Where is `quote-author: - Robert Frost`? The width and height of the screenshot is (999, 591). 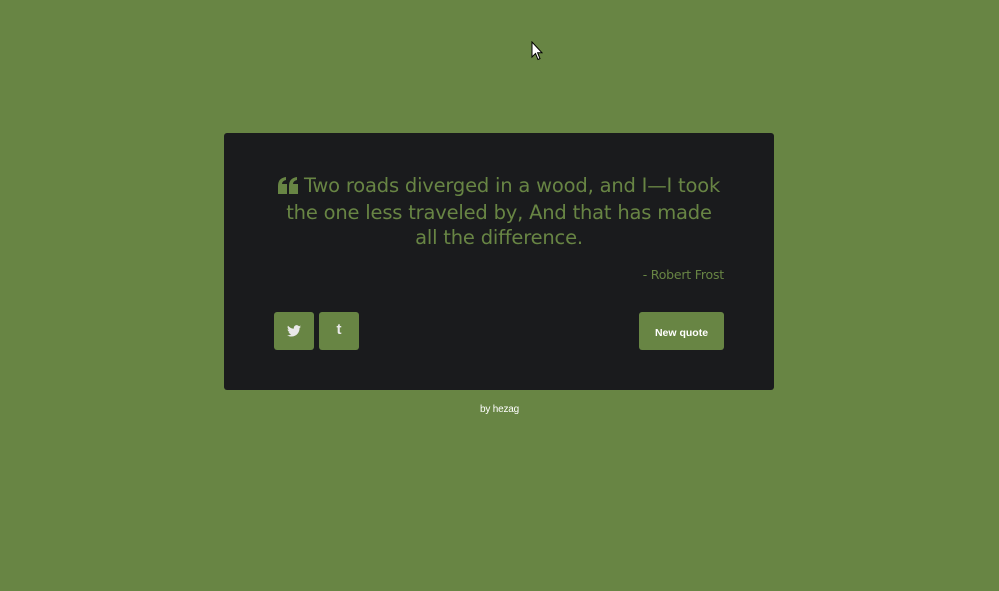
quote-author: - Robert Frost is located at coordinates (683, 274).